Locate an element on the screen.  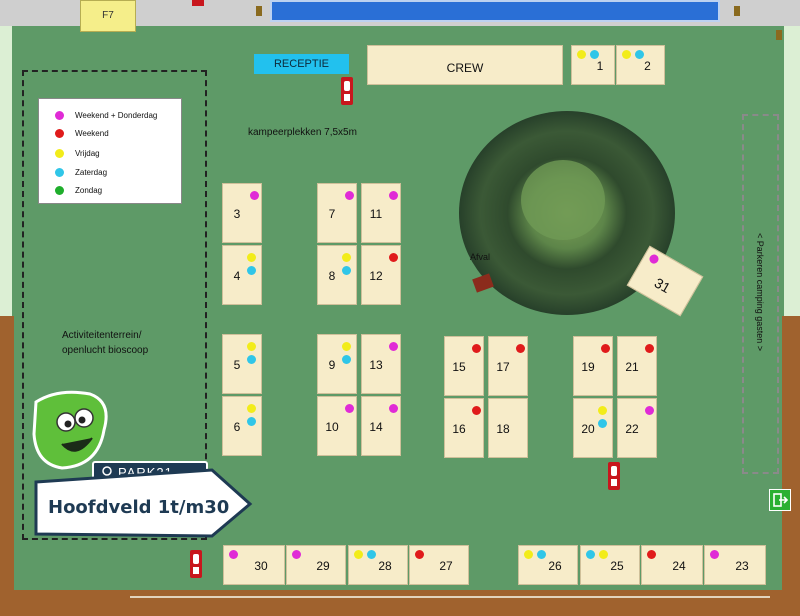
camping-plot-3: 3 is located at coordinates (242, 213).